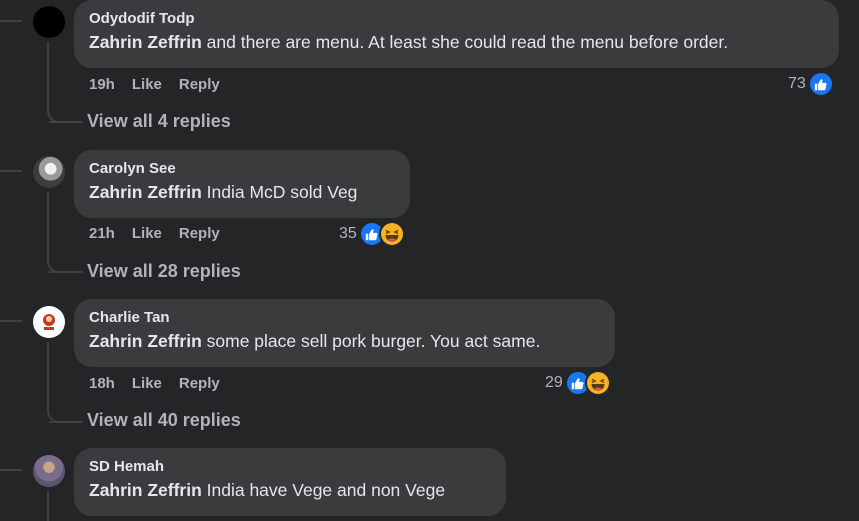 Image resolution: width=859 pixels, height=521 pixels. I want to click on comment-body: India McD sold Veg, so click(279, 192).